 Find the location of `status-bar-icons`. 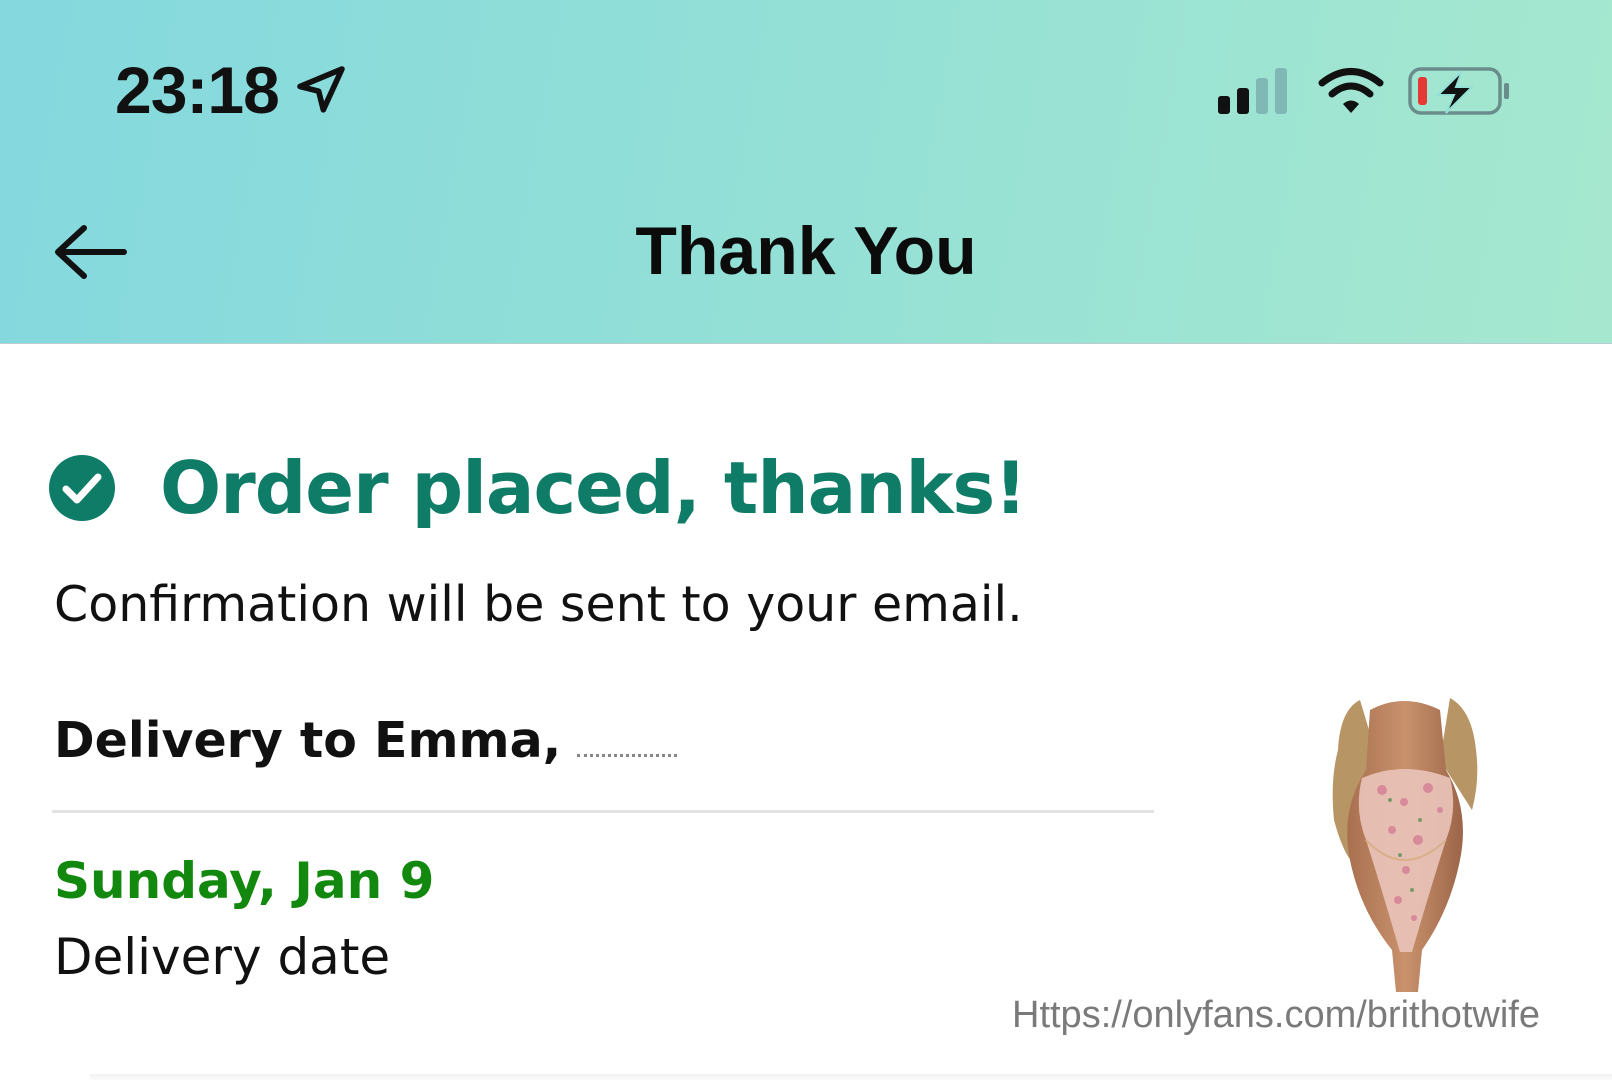

status-bar-icons is located at coordinates (1365, 91).